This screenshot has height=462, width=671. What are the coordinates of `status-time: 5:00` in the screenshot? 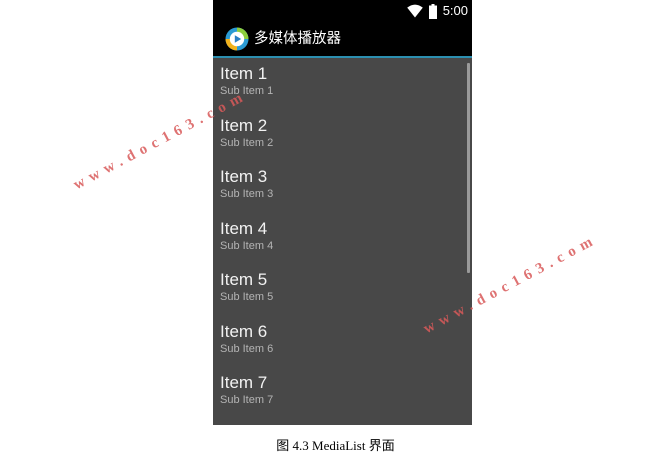 It's located at (455, 10).